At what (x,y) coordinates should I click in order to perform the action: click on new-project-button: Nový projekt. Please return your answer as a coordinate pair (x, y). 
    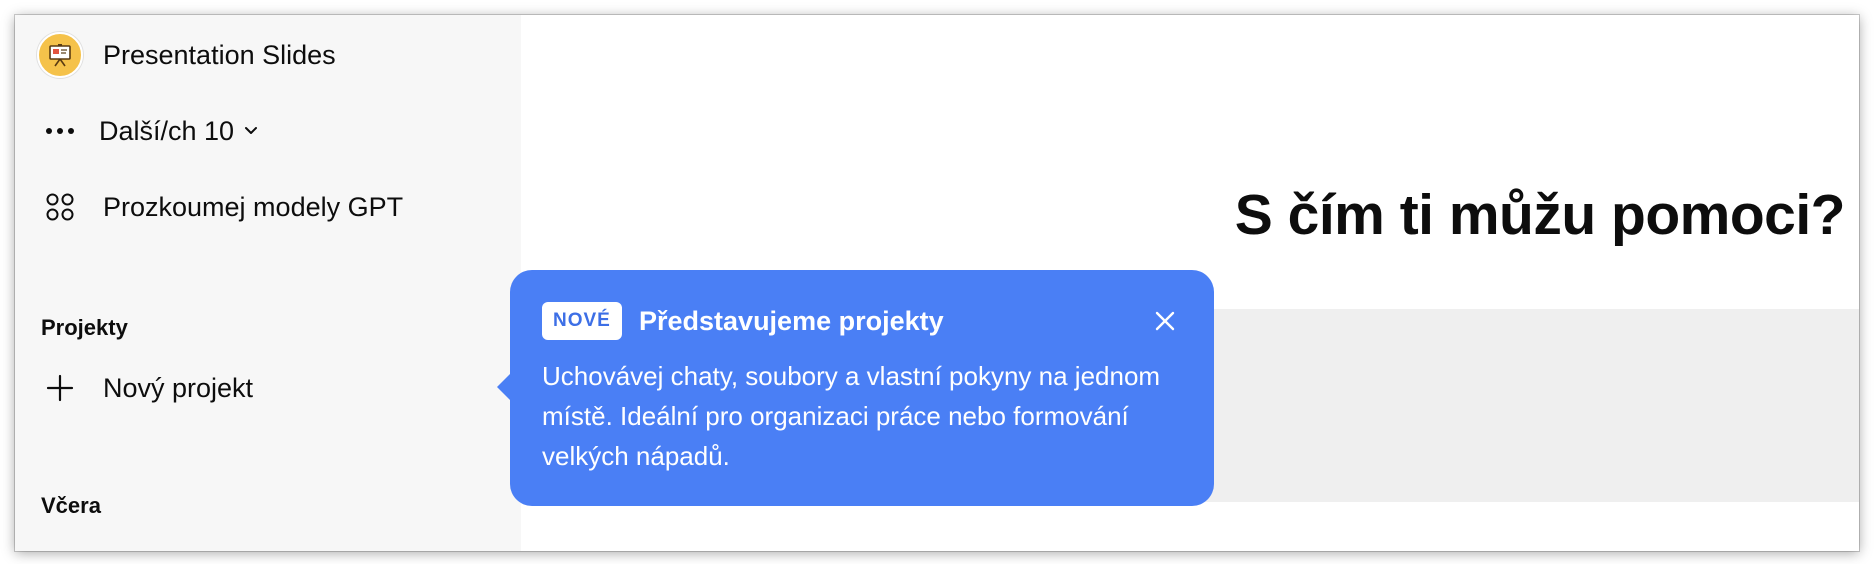
    Looking at the image, I should click on (145, 388).